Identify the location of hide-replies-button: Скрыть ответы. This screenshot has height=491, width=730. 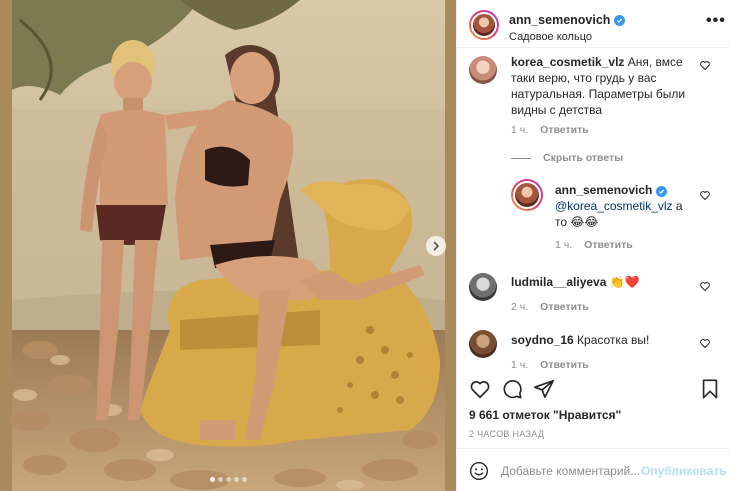
(567, 158).